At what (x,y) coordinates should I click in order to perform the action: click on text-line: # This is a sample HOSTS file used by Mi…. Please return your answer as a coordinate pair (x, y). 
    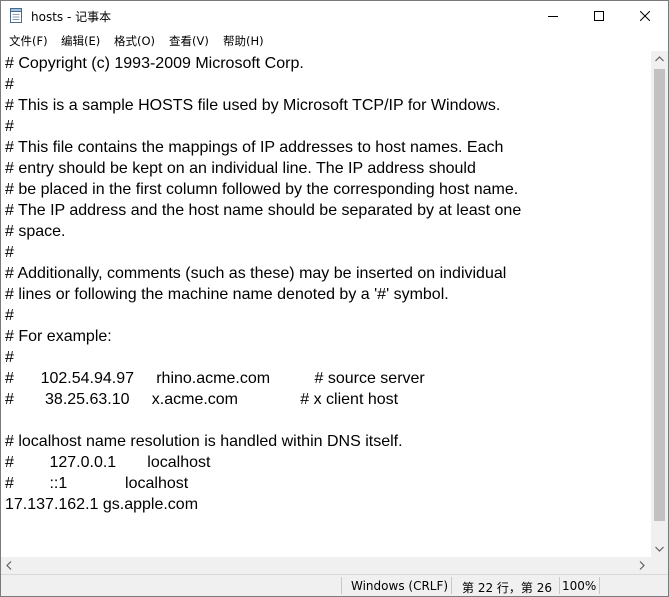
    Looking at the image, I should click on (253, 105).